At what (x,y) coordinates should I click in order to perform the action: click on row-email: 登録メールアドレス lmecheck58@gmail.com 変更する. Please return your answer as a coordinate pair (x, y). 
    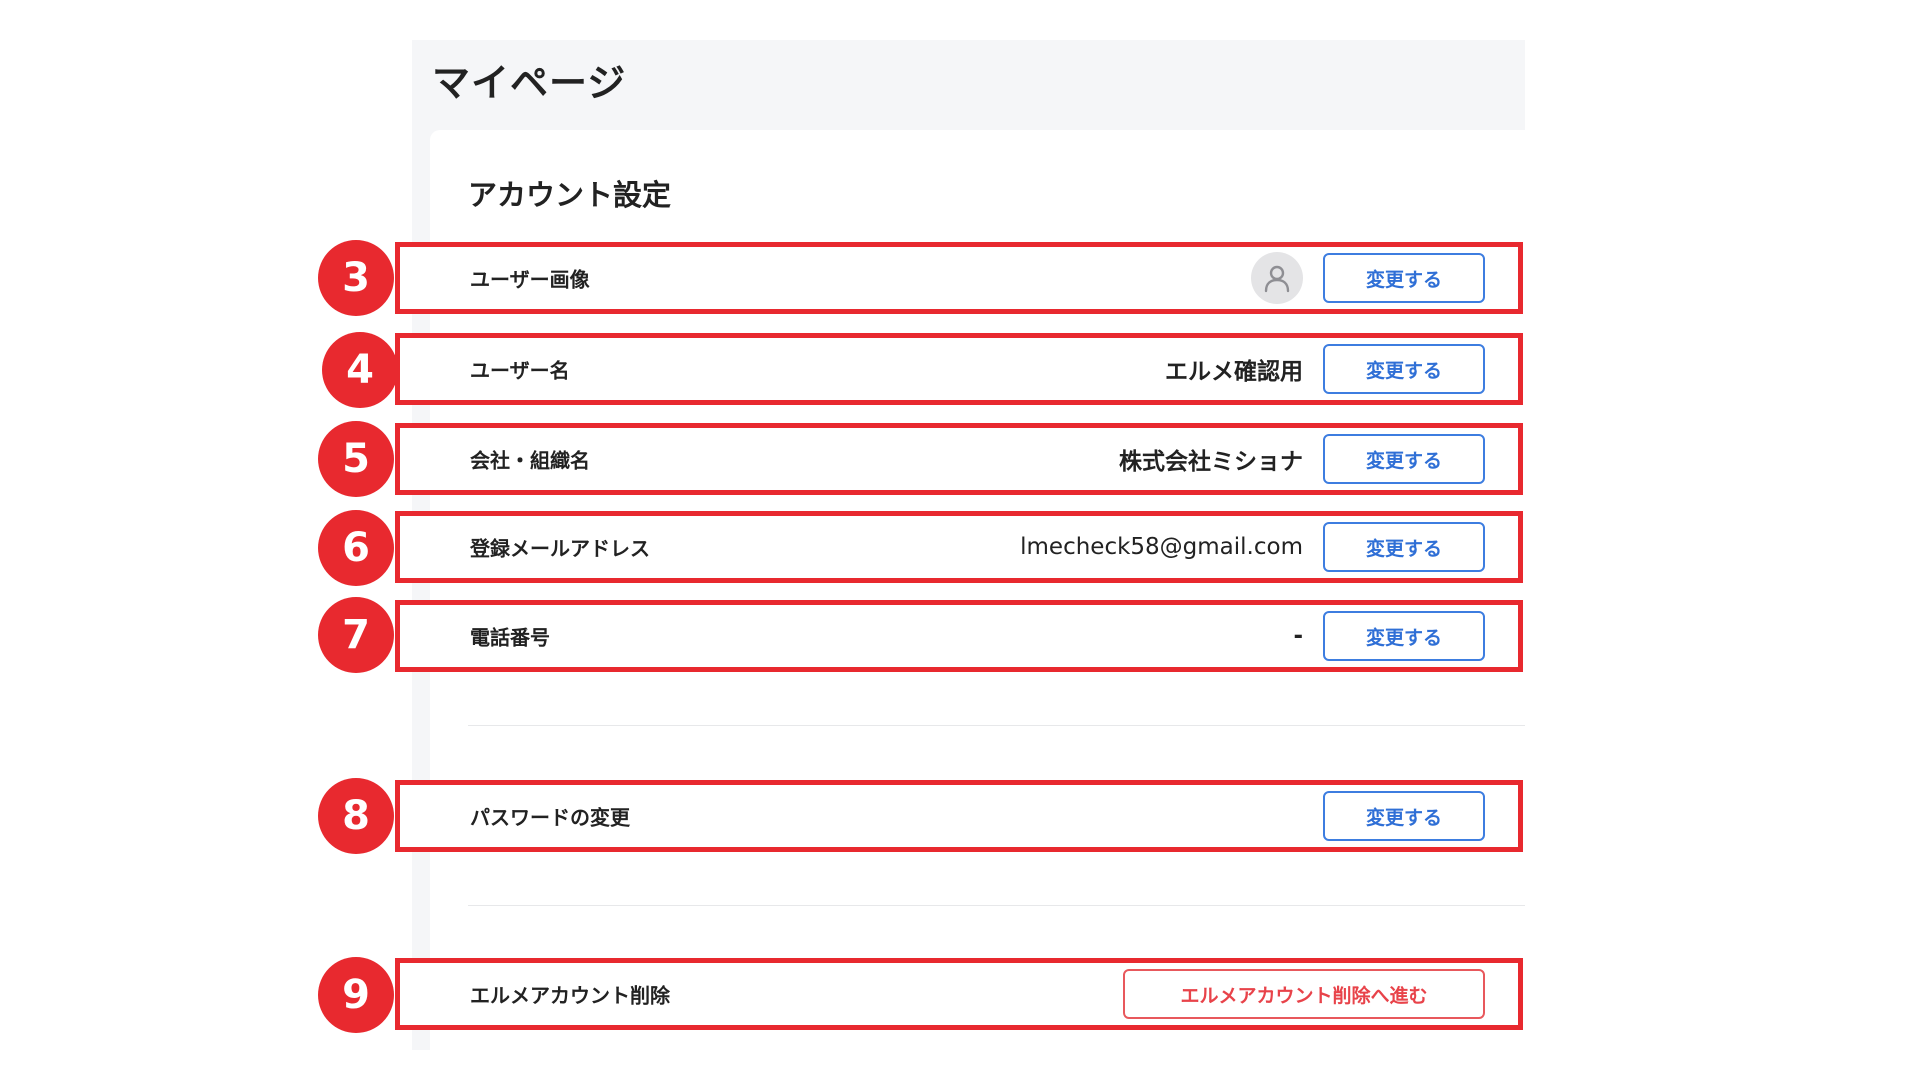
    Looking at the image, I should click on (959, 547).